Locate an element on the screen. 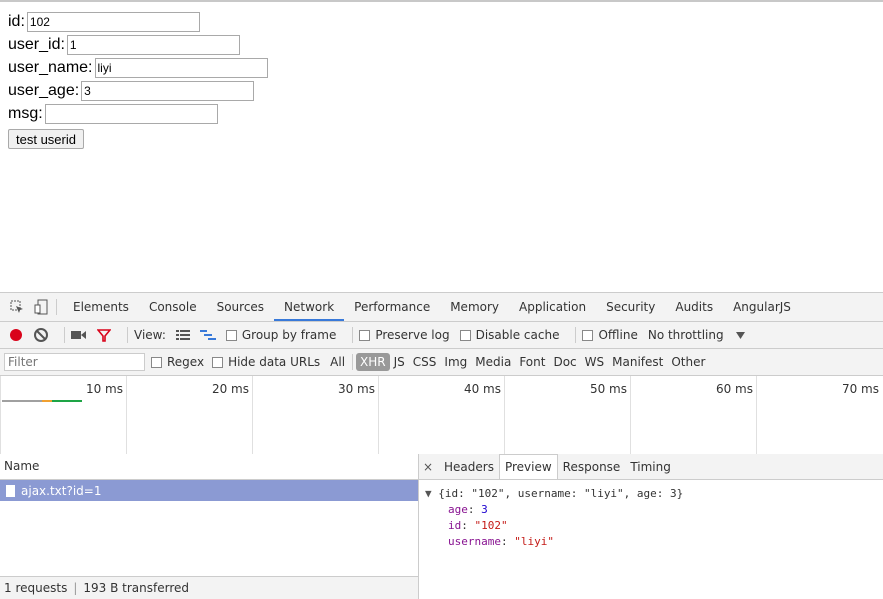 This screenshot has width=883, height=599. capture-screenshots-button is located at coordinates (79, 335).